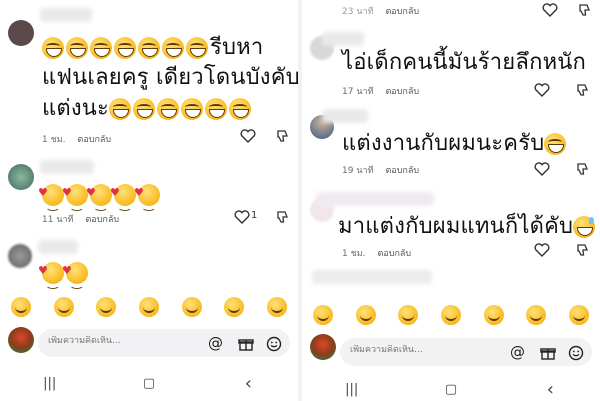  I want to click on comment-item, so click(149, 263).